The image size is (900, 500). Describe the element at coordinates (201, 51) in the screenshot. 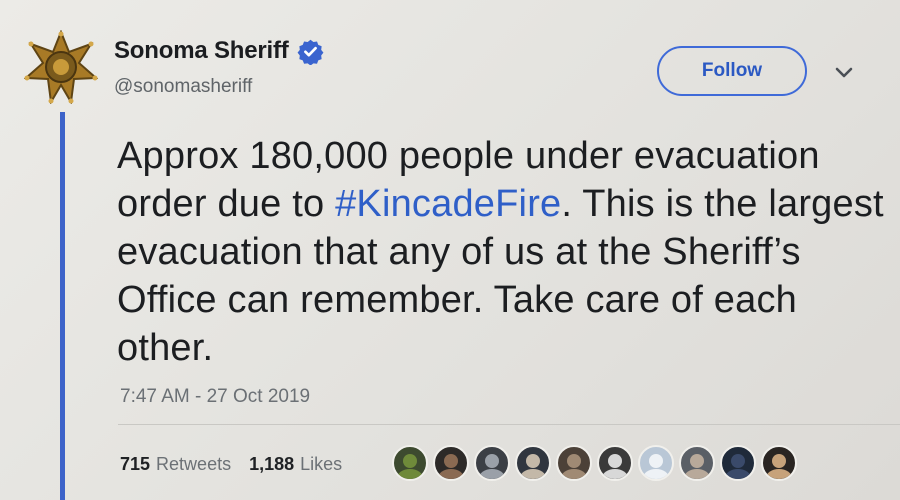

I see `author-display-name: Sonoma Sheriff` at that location.